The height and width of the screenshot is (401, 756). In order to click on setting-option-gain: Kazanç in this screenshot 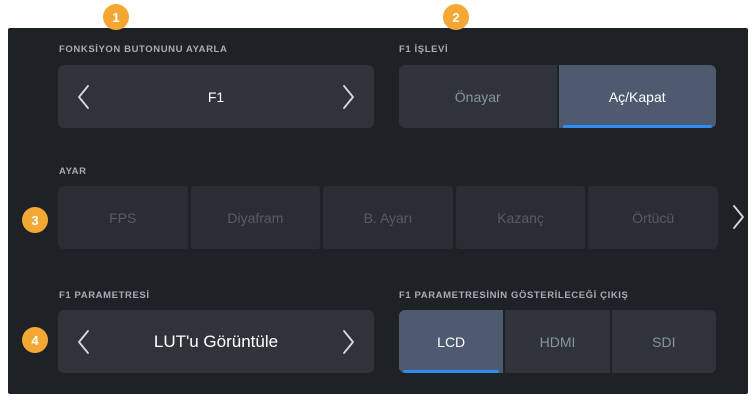, I will do `click(520, 217)`.